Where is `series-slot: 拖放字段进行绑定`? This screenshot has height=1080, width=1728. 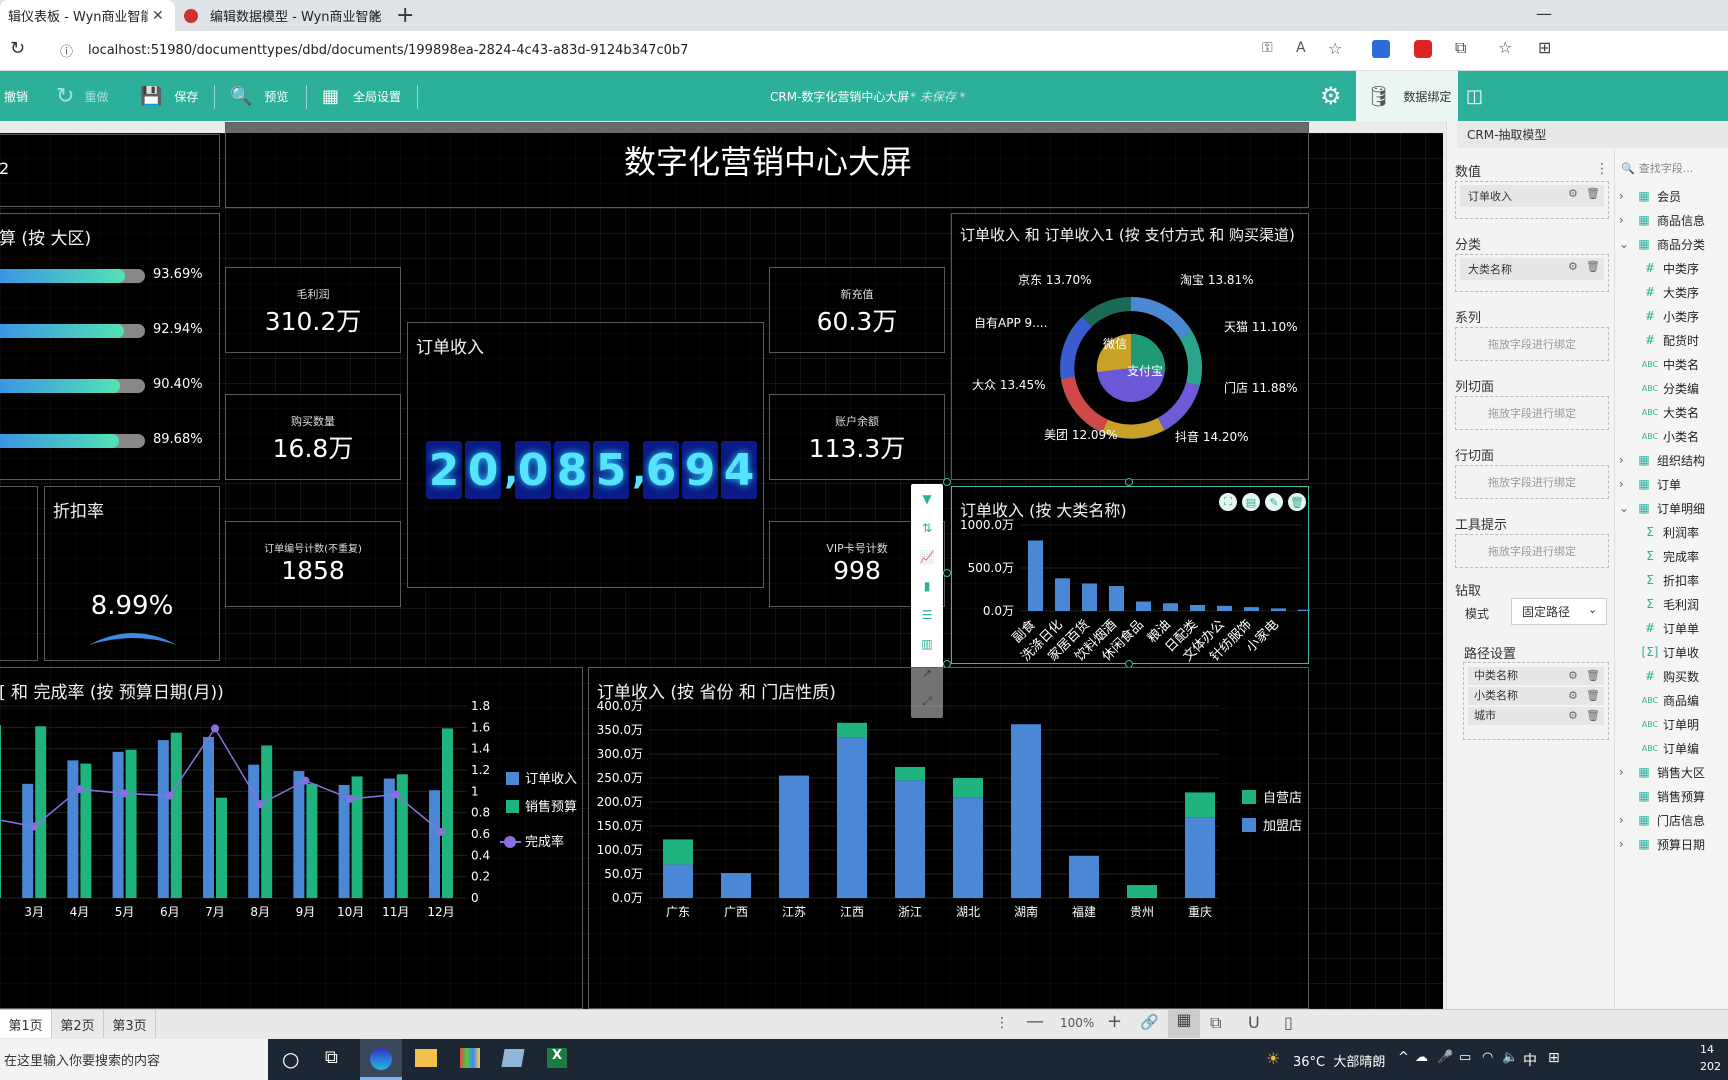
series-slot: 拖放字段进行绑定 is located at coordinates (1532, 344).